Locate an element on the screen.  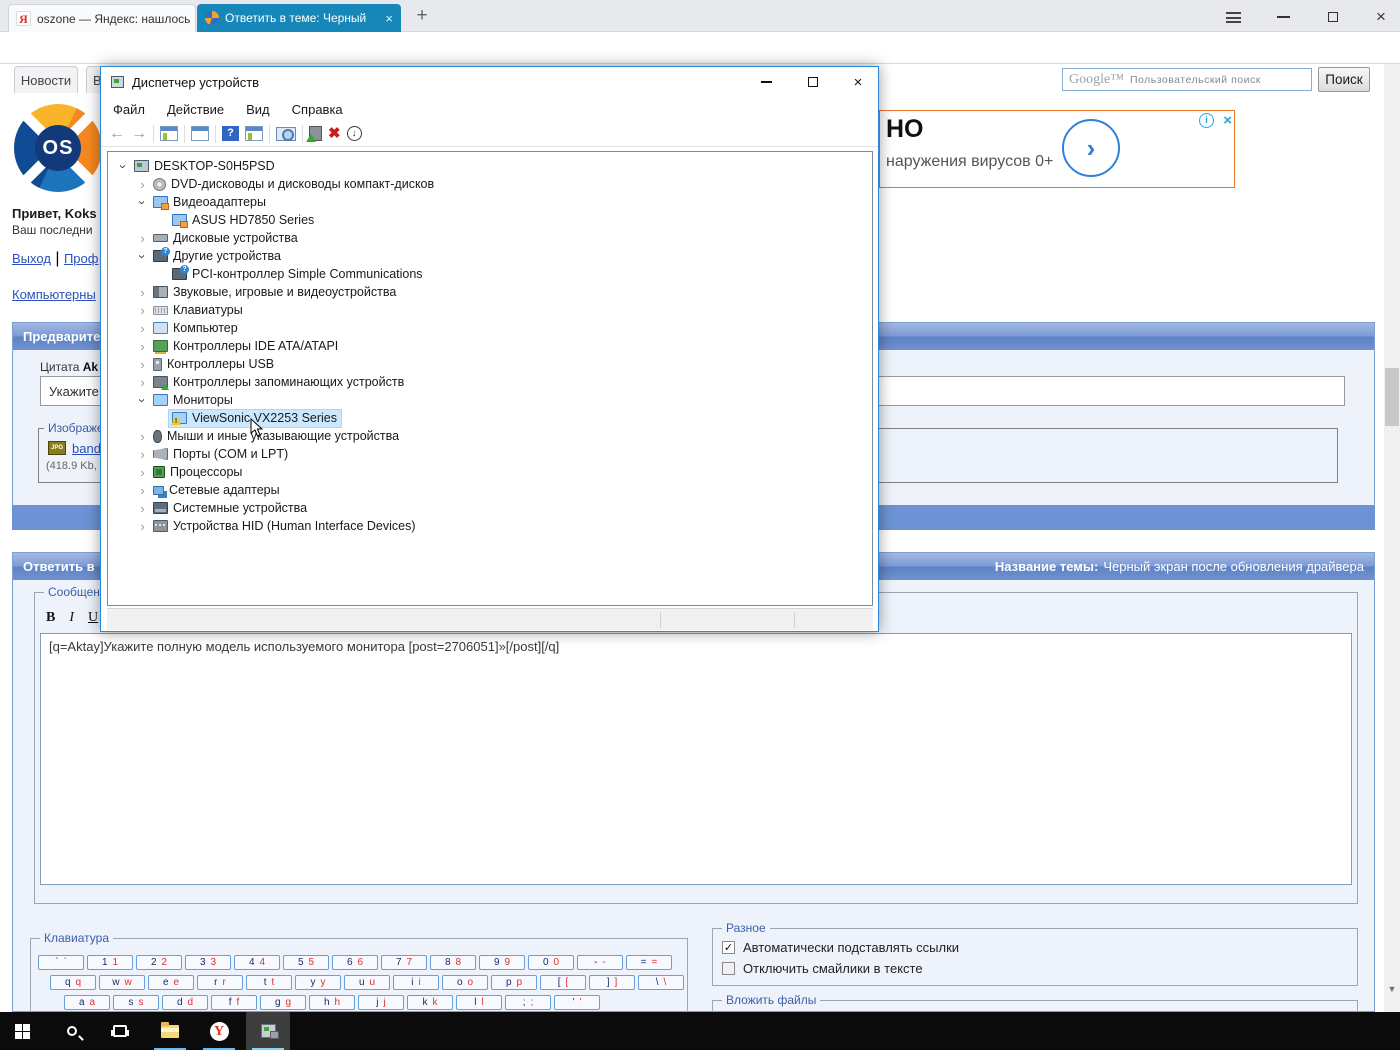
checkbox-unchecked is located at coordinates (728, 968).